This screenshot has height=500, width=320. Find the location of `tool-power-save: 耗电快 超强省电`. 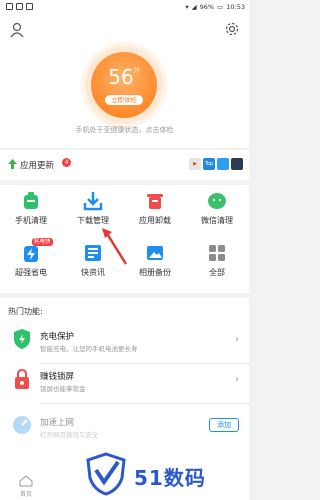

tool-power-save: 耗电快 超强省电 is located at coordinates (31, 262).